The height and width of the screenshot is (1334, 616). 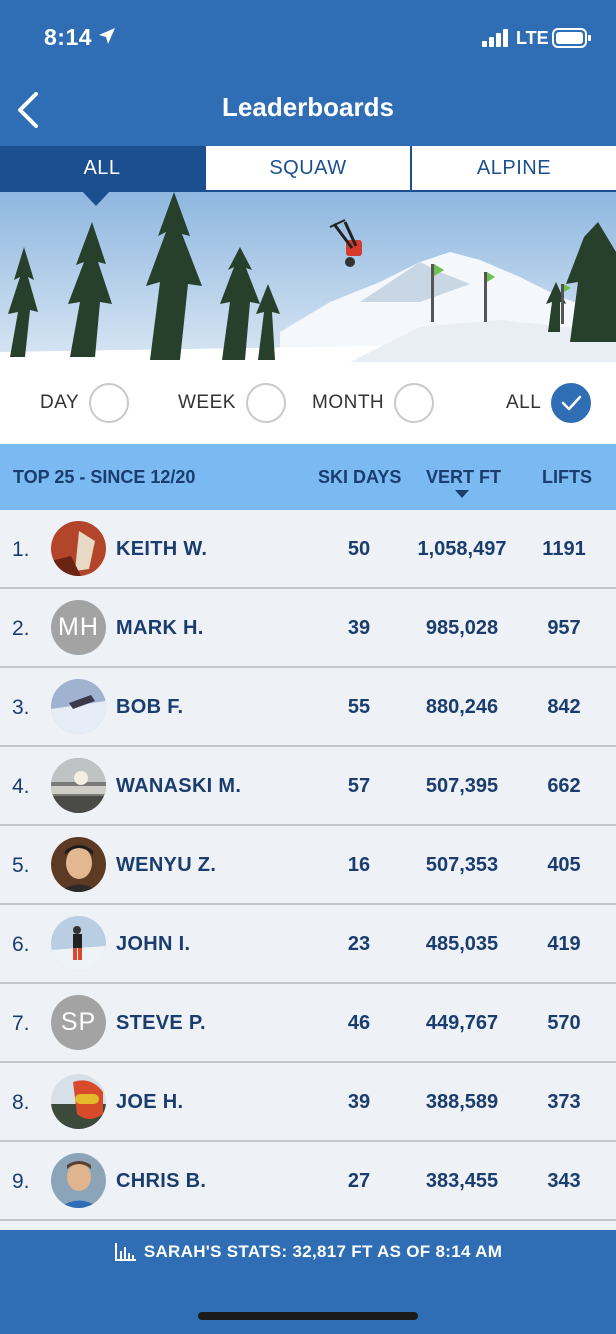 What do you see at coordinates (359, 944) in the screenshot?
I see `ski-days: 23` at bounding box center [359, 944].